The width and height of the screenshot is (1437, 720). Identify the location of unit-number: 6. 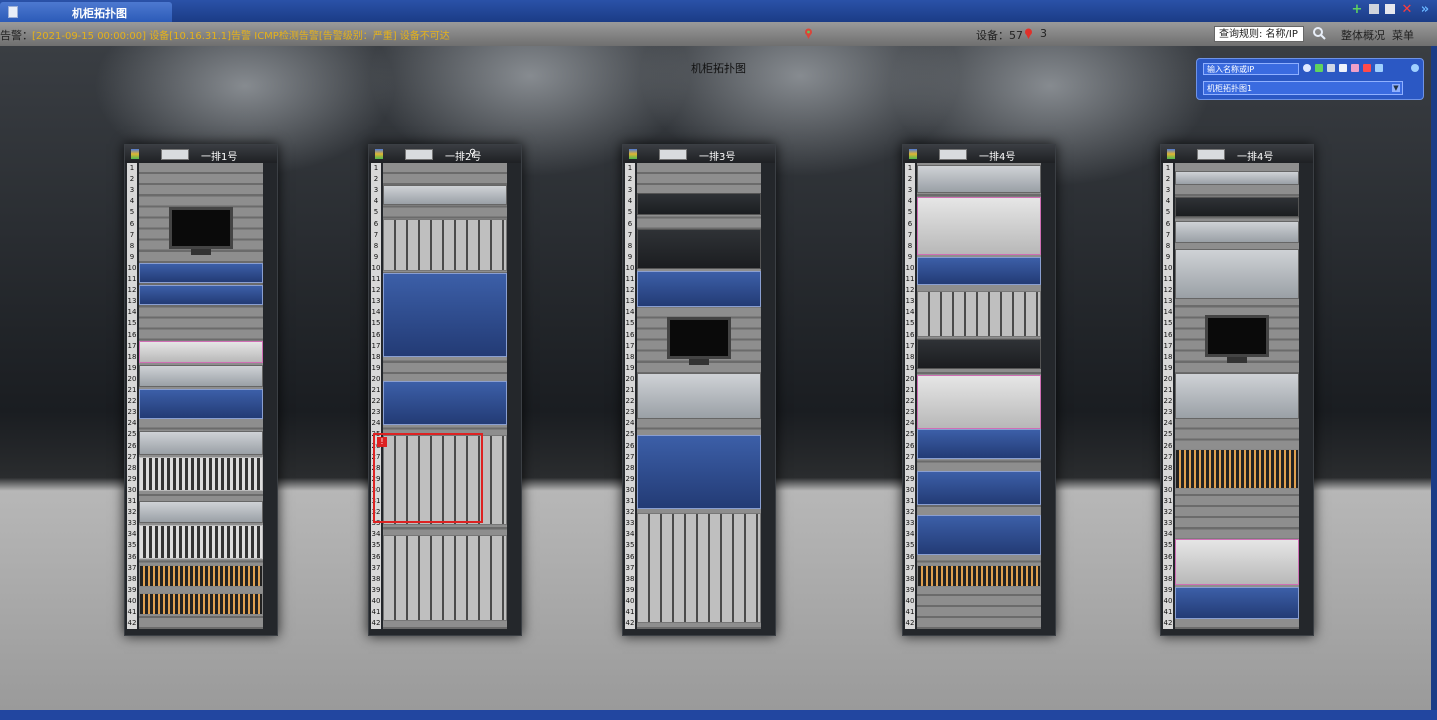
(1168, 223).